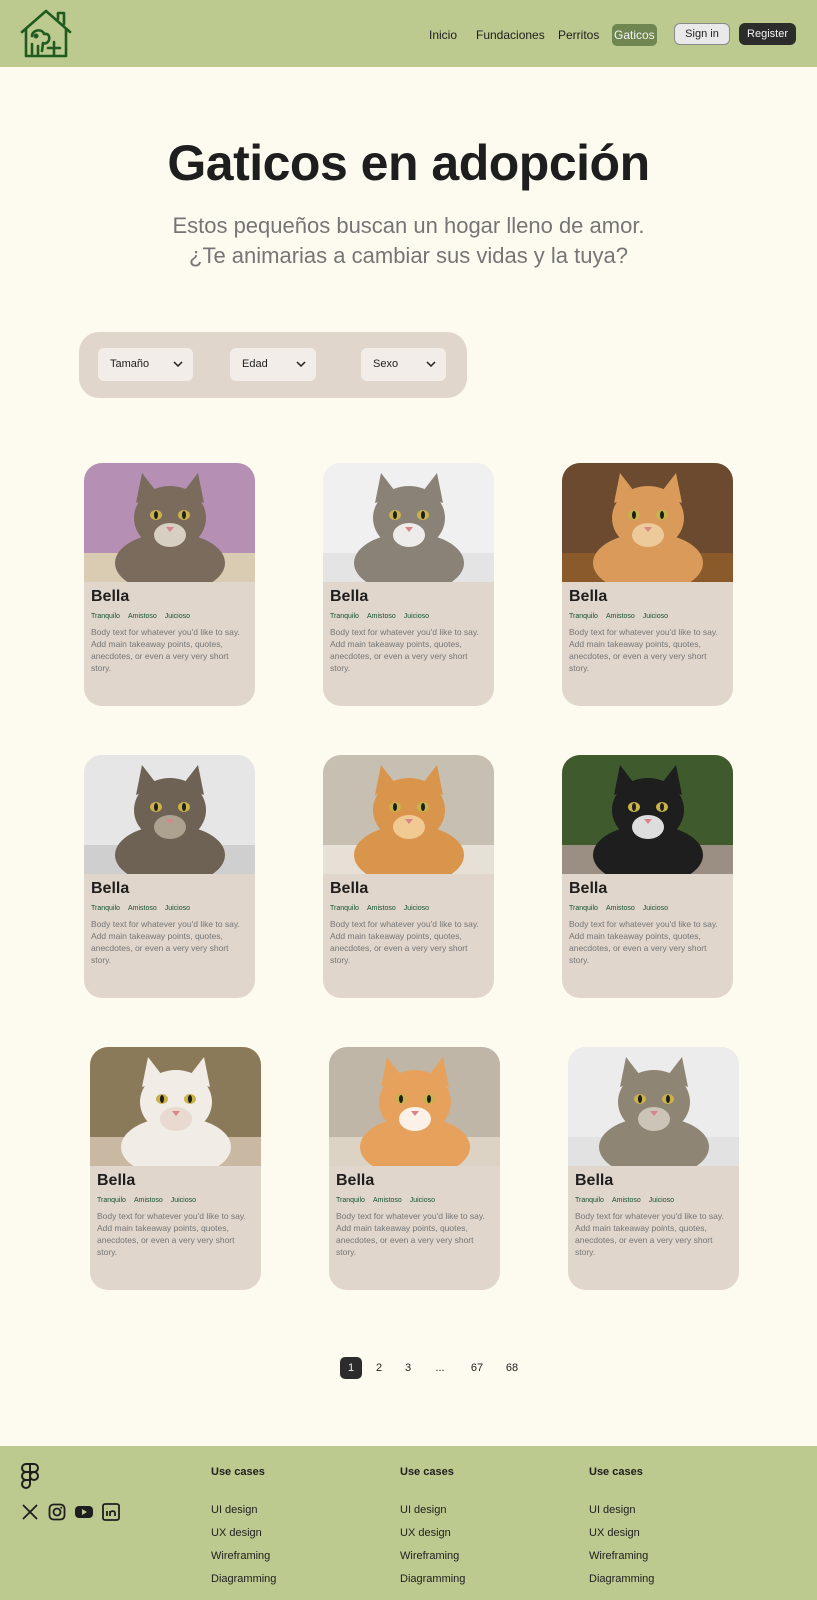 This screenshot has width=817, height=1600. I want to click on linkedin-icon, so click(111, 1512).